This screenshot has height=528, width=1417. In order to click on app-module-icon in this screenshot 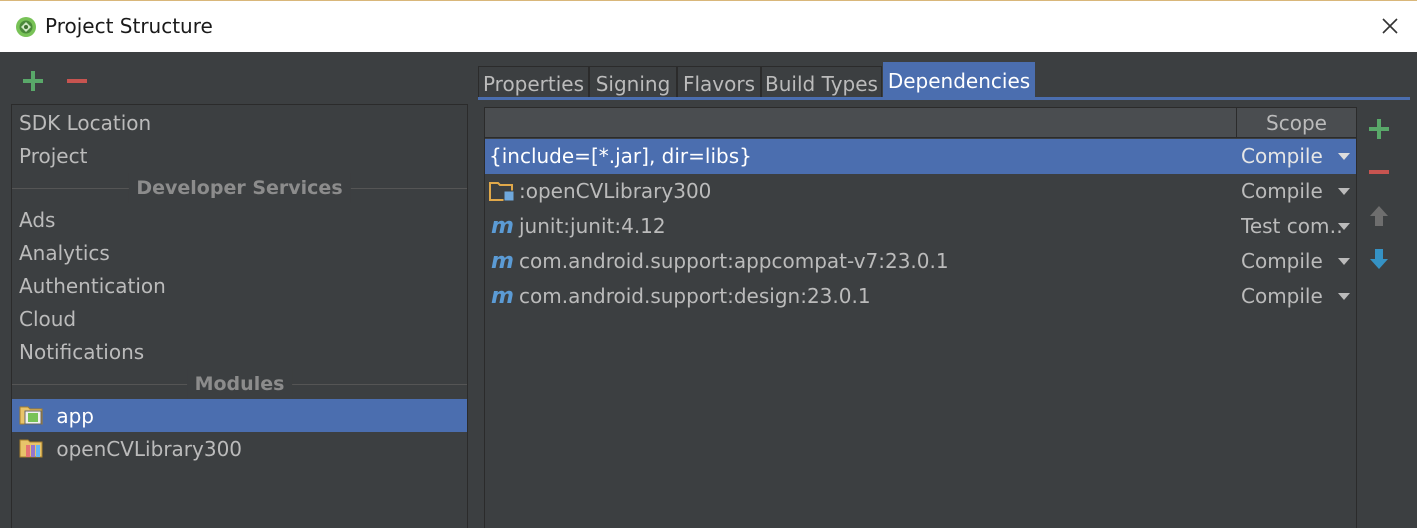, I will do `click(31, 415)`.